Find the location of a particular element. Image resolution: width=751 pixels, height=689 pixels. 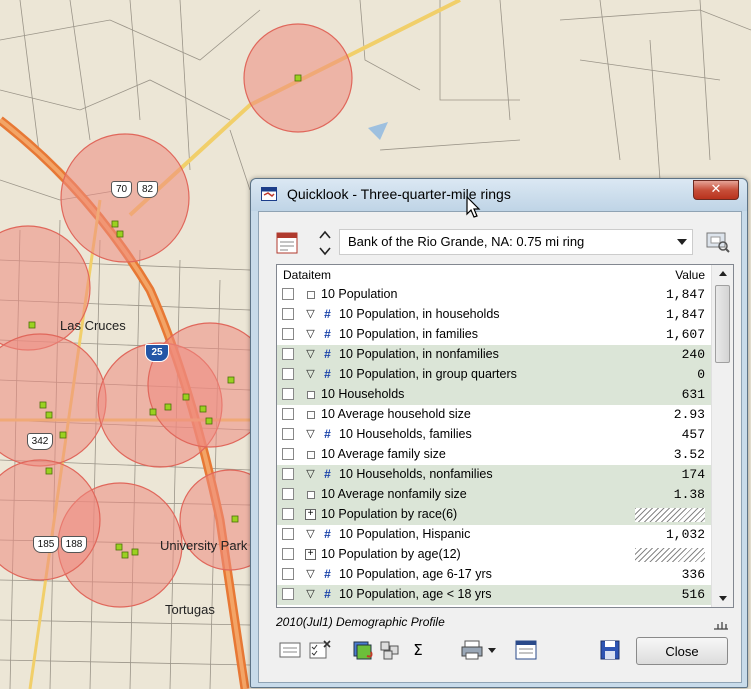

row-label: 10 Population by age(12) is located at coordinates (391, 554).